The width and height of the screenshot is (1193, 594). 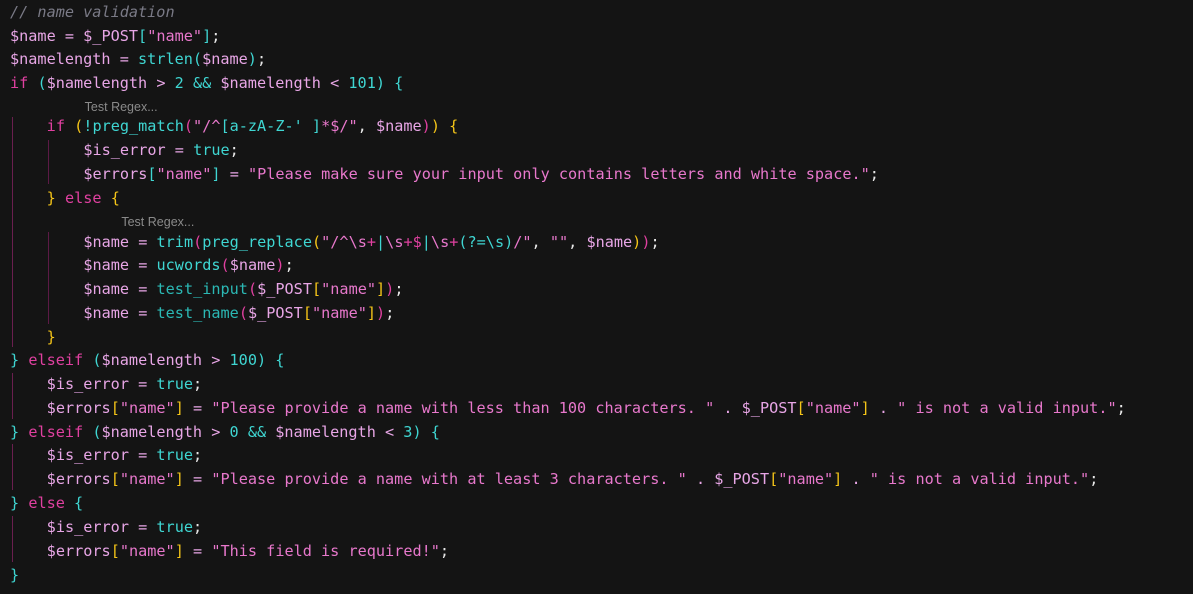 I want to click on code-token-fn: ucwords, so click(x=188, y=265).